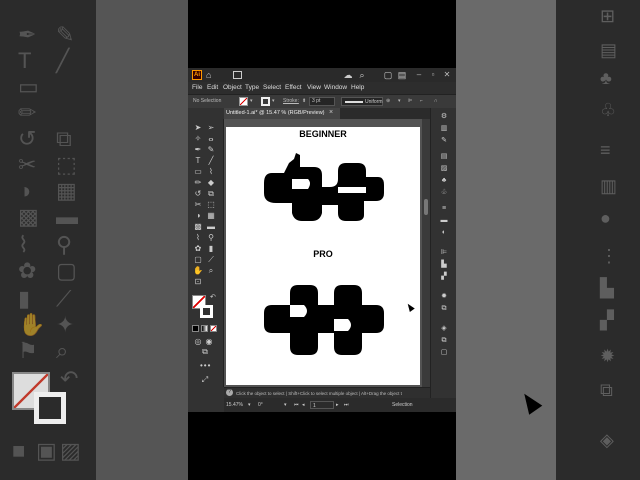  Describe the element at coordinates (293, 88) in the screenshot. I see `menu-effect: Effect` at that location.